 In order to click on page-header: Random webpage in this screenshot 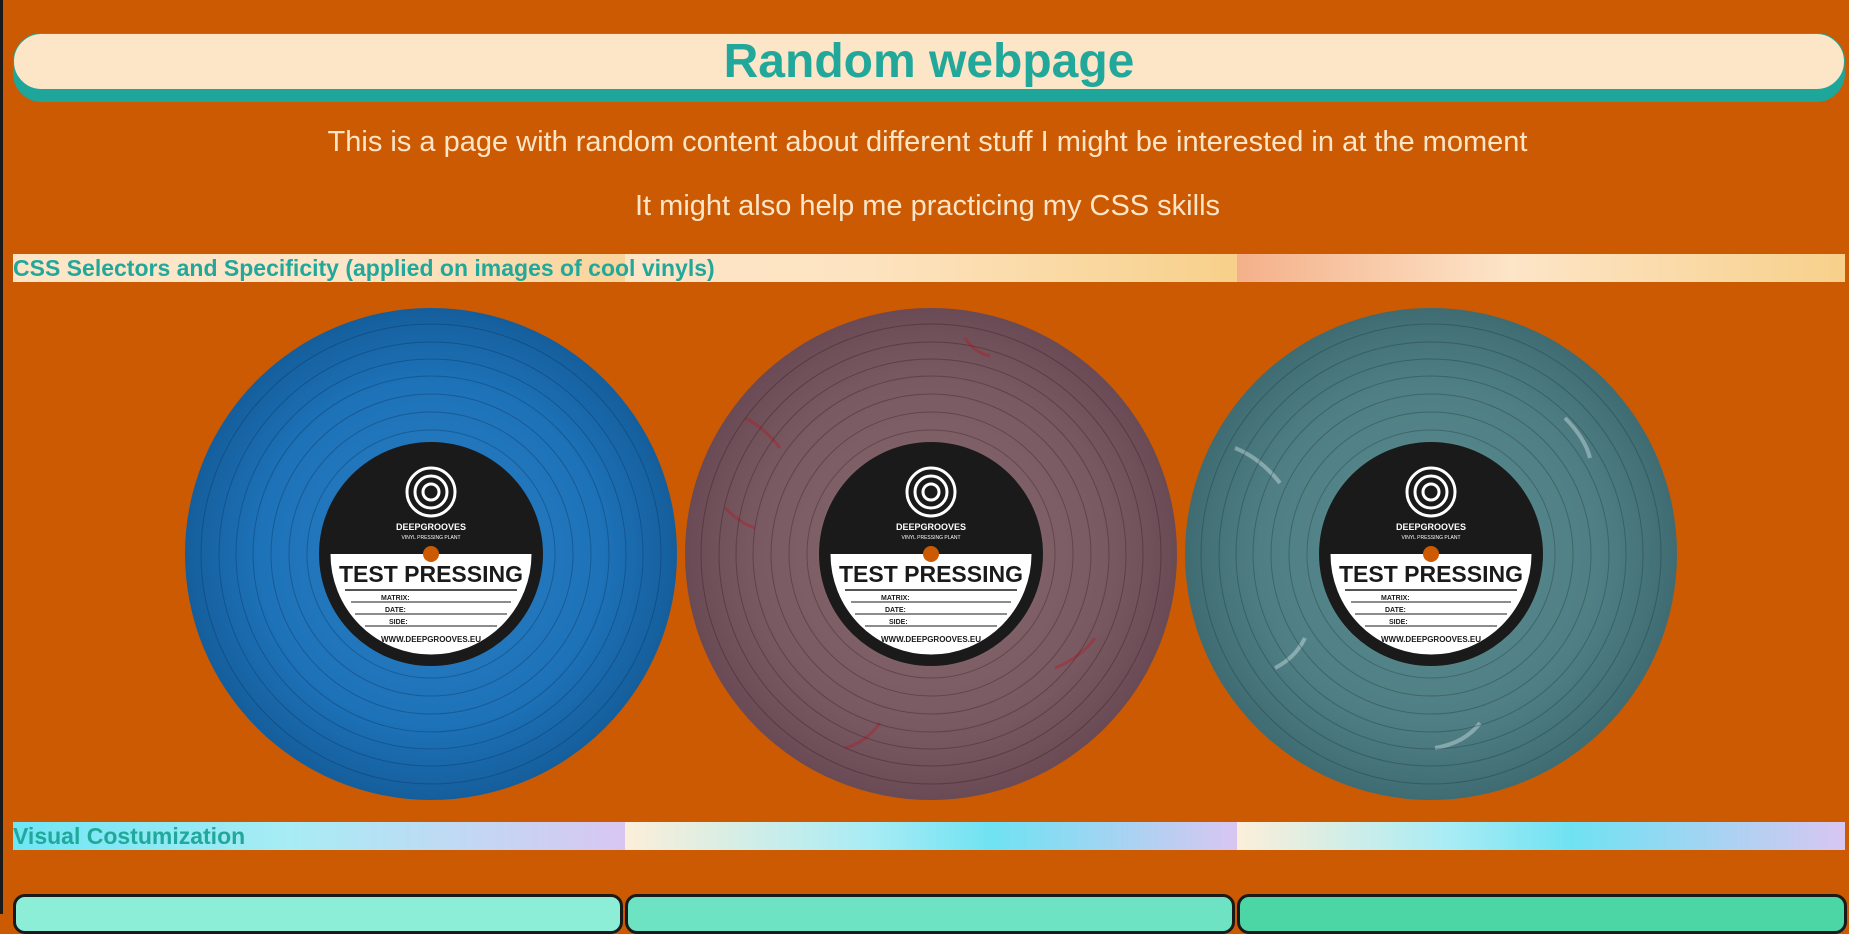, I will do `click(929, 61)`.